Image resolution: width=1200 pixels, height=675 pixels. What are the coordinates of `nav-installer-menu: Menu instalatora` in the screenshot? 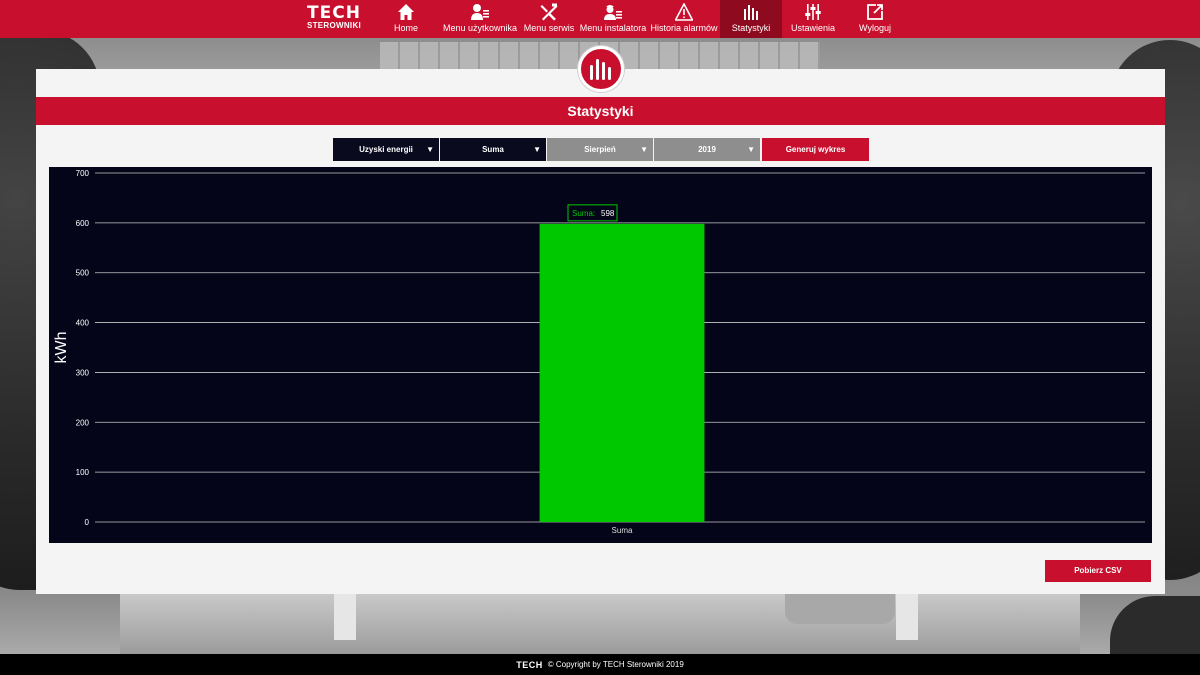 It's located at (613, 19).